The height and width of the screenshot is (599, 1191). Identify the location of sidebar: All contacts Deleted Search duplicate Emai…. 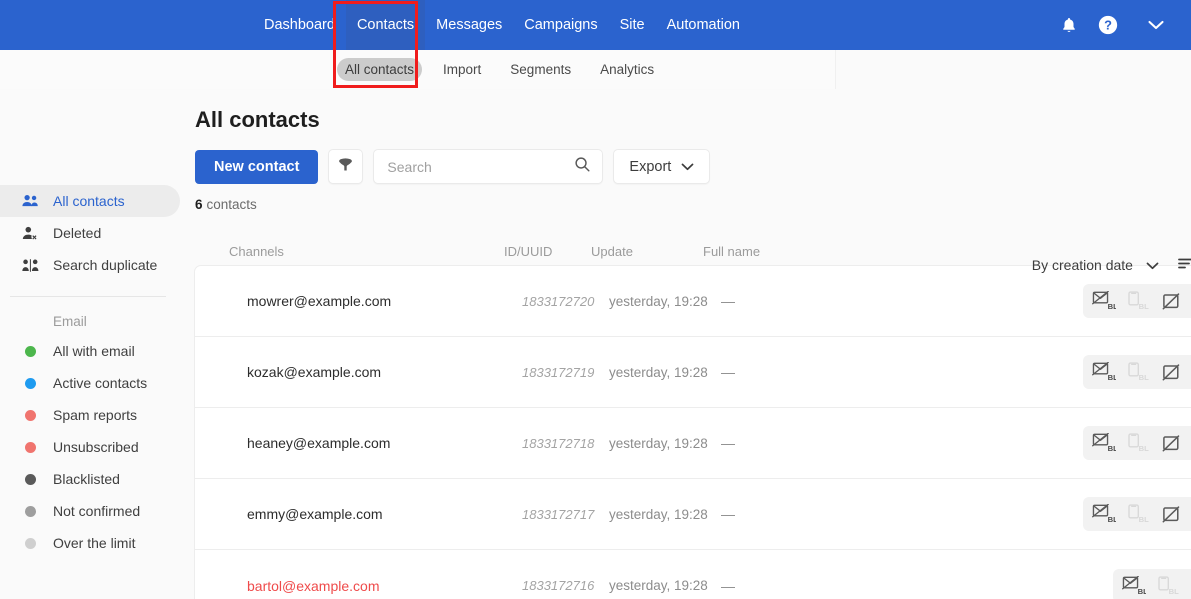
(91, 344).